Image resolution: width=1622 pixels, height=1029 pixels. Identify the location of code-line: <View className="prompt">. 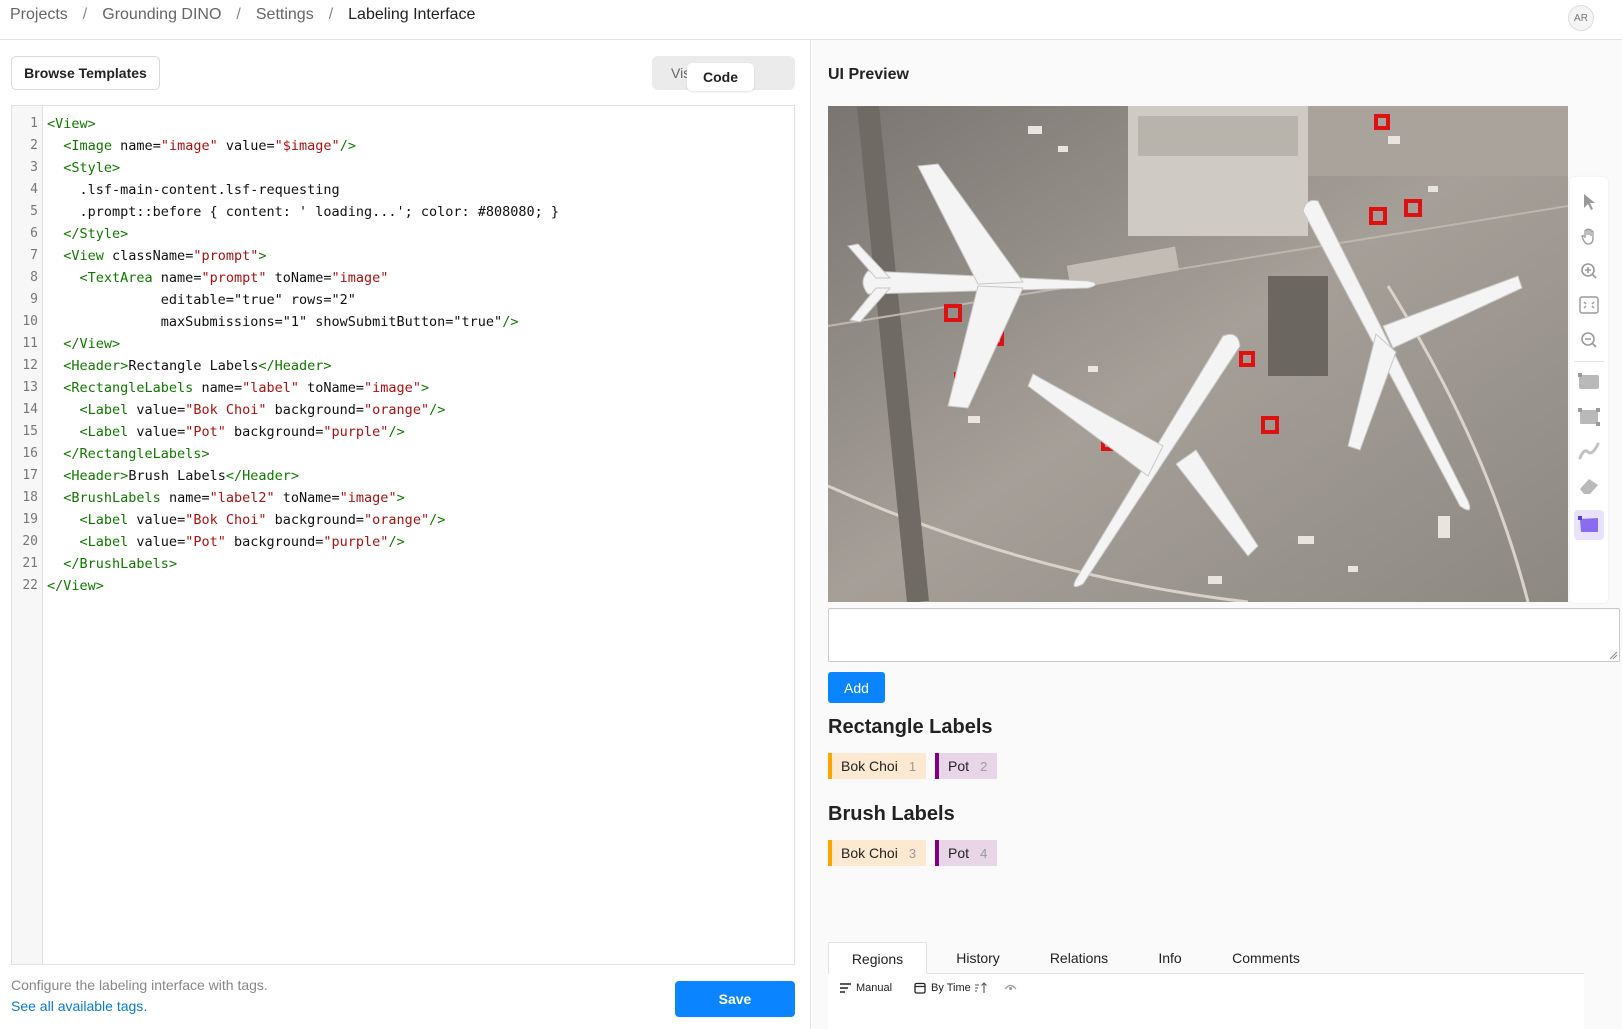
(420, 256).